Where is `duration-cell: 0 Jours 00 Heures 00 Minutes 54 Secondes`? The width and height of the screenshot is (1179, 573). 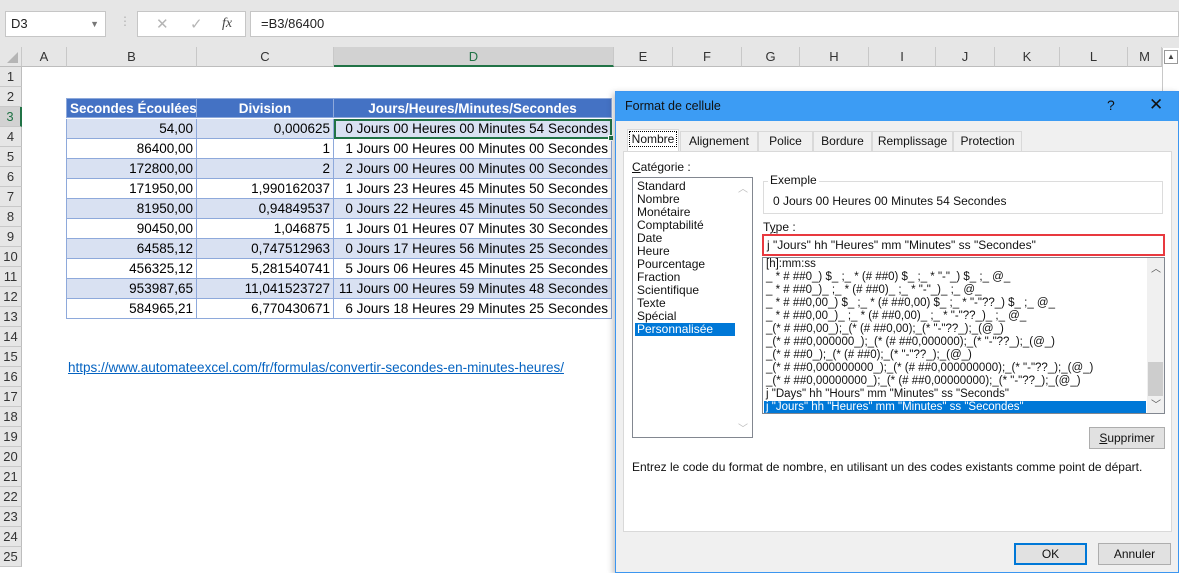
duration-cell: 0 Jours 00 Heures 00 Minutes 54 Secondes is located at coordinates (473, 129).